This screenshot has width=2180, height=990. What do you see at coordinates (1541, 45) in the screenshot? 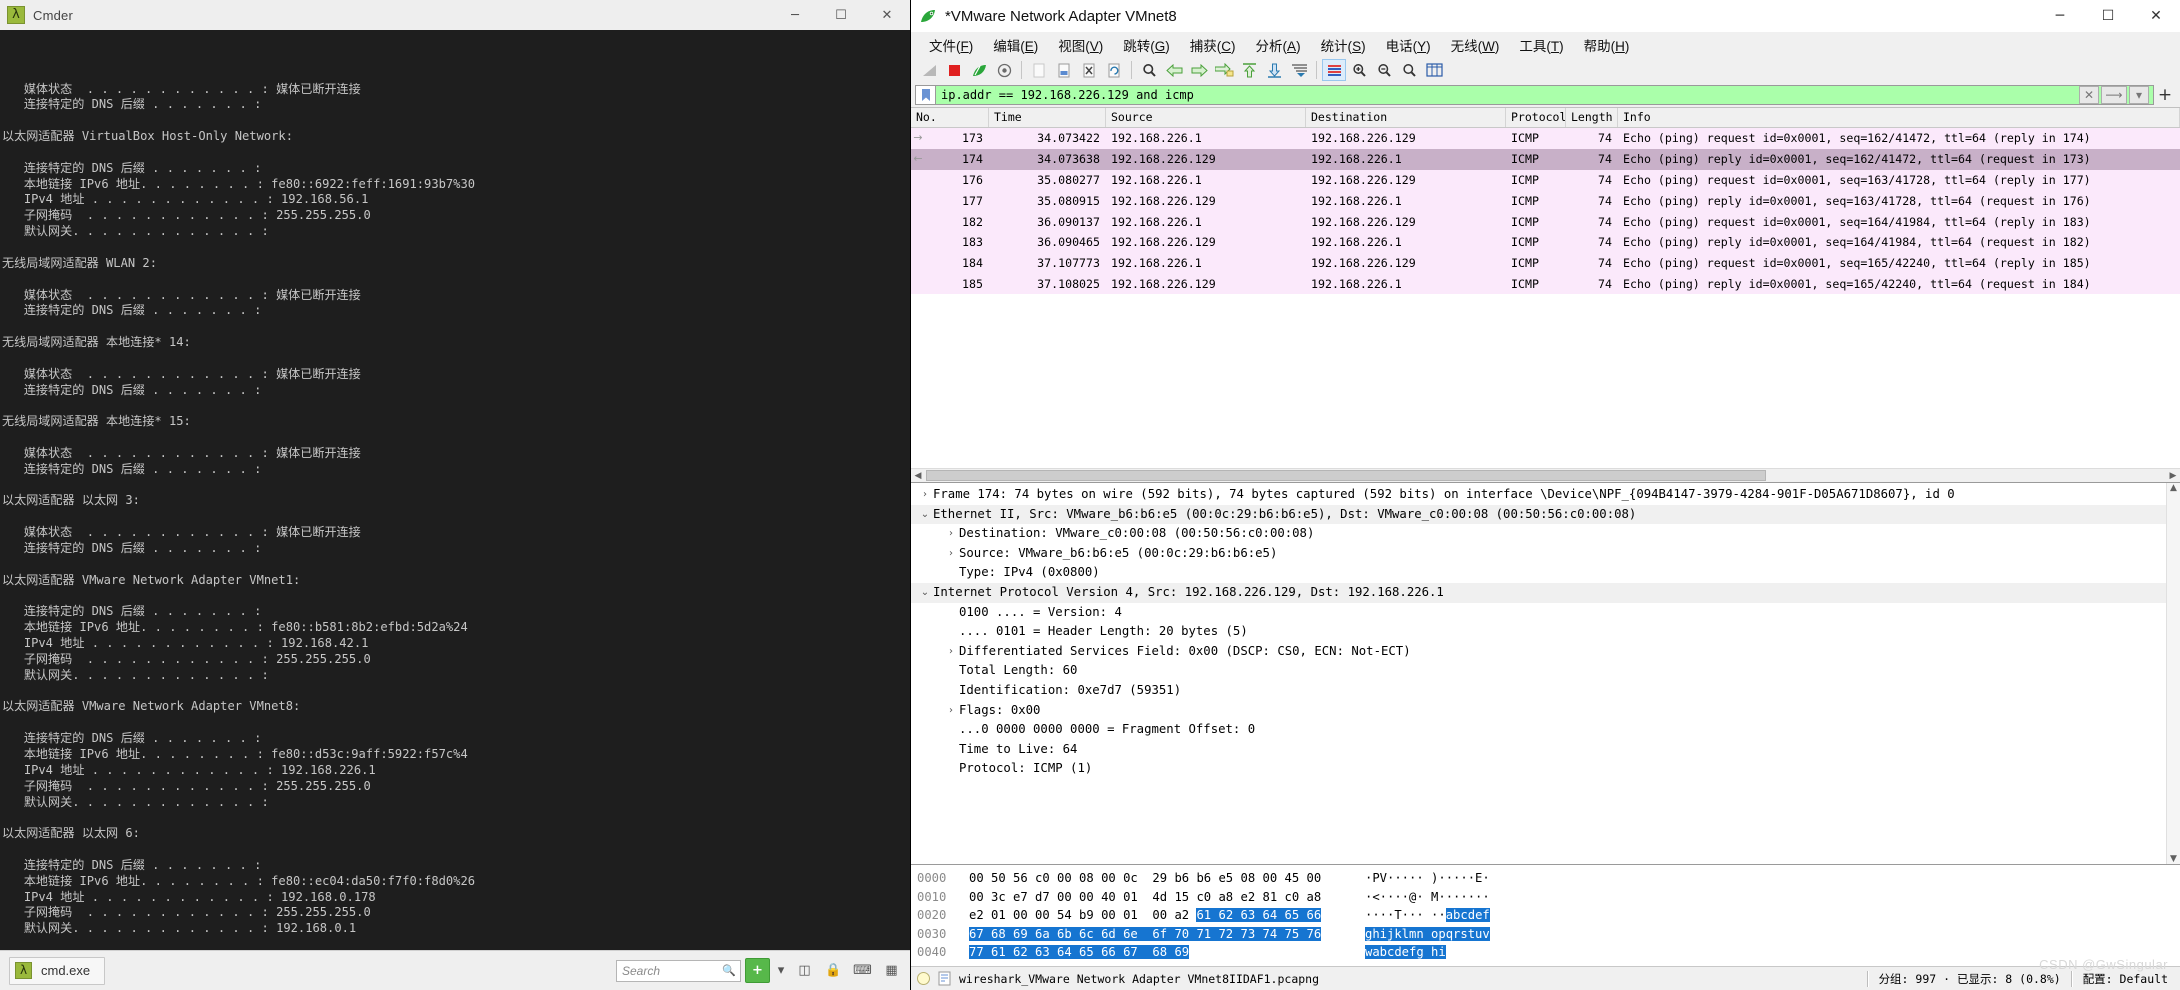
I see `menu-item-t: 工具(T)` at bounding box center [1541, 45].